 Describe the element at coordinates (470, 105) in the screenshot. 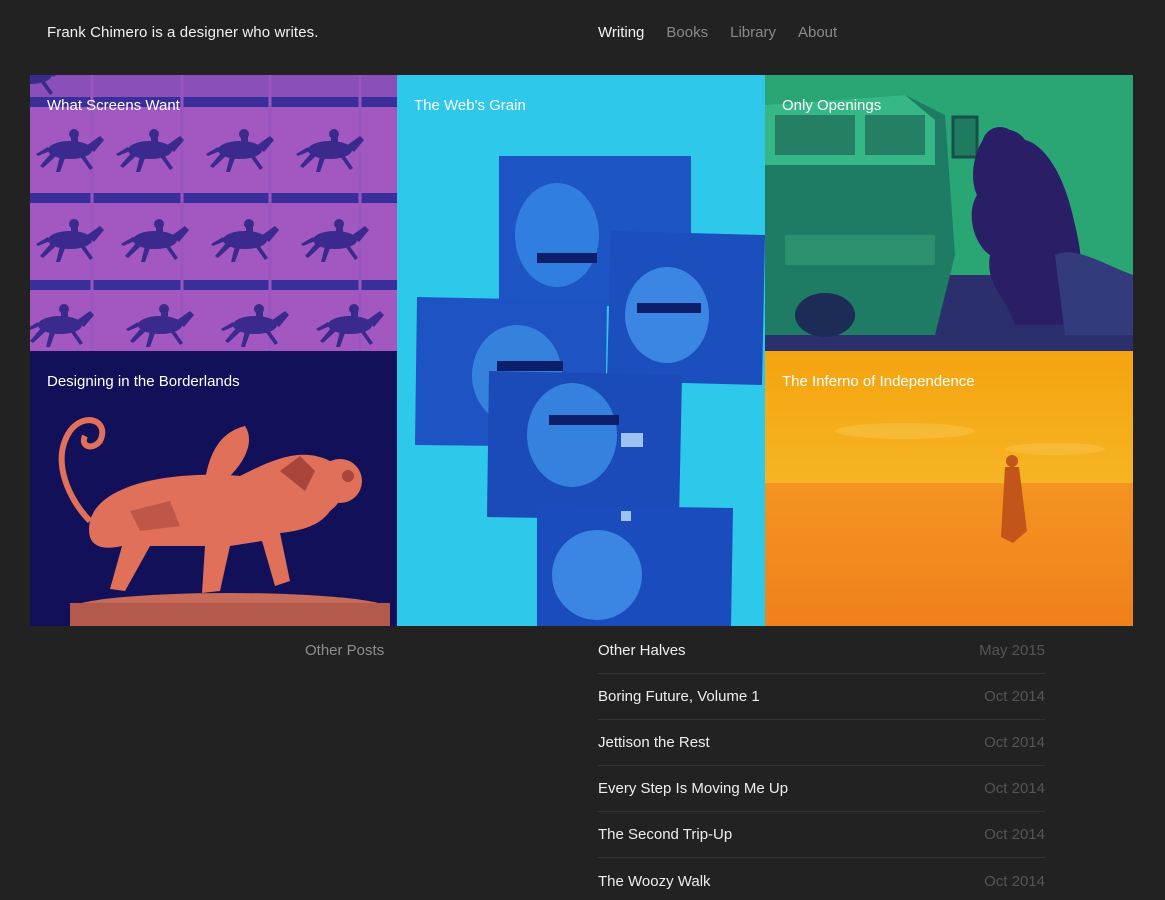

I see `feature-title: The Web's Grain` at that location.